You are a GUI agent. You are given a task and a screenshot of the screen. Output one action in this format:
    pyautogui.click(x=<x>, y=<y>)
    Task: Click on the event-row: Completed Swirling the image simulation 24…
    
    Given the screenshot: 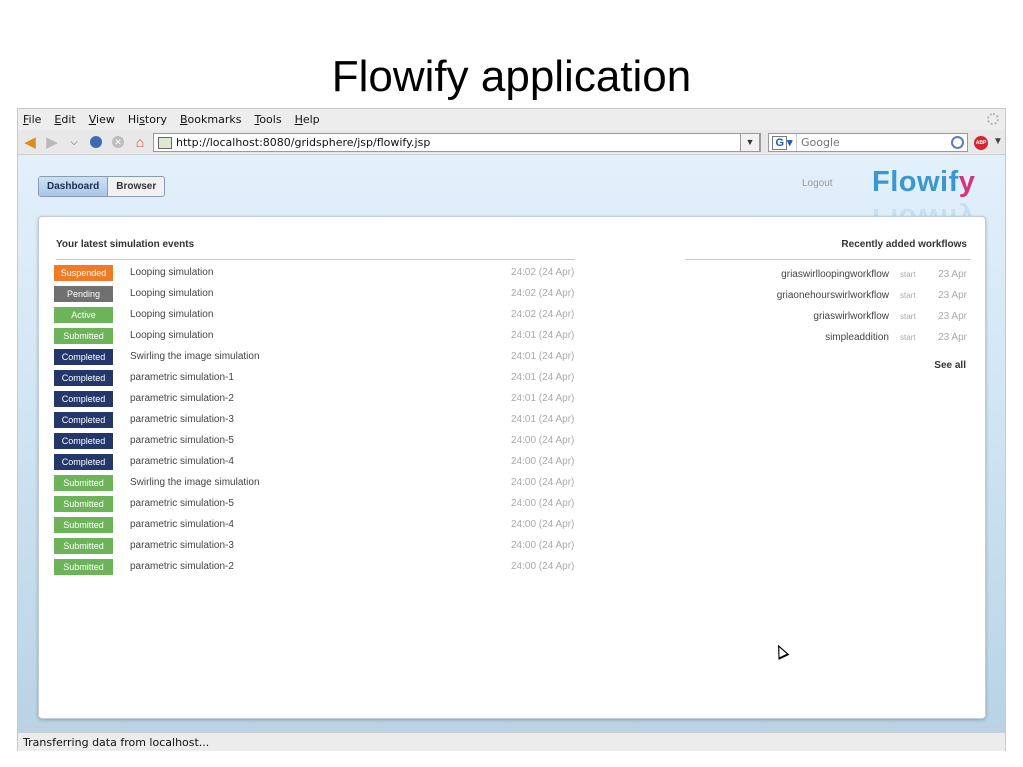 What is the action you would take?
    pyautogui.click(x=324, y=357)
    